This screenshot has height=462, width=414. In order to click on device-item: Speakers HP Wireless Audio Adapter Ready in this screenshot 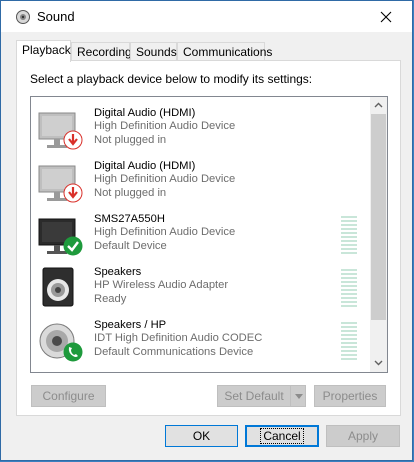, I will do `click(201, 287)`.